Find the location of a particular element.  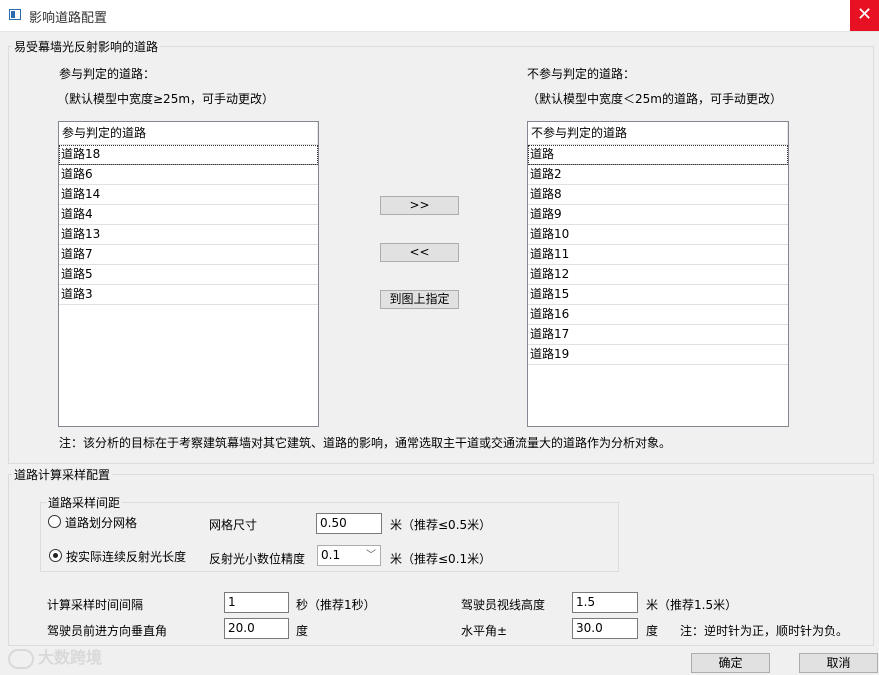

app-icon is located at coordinates (15, 14).